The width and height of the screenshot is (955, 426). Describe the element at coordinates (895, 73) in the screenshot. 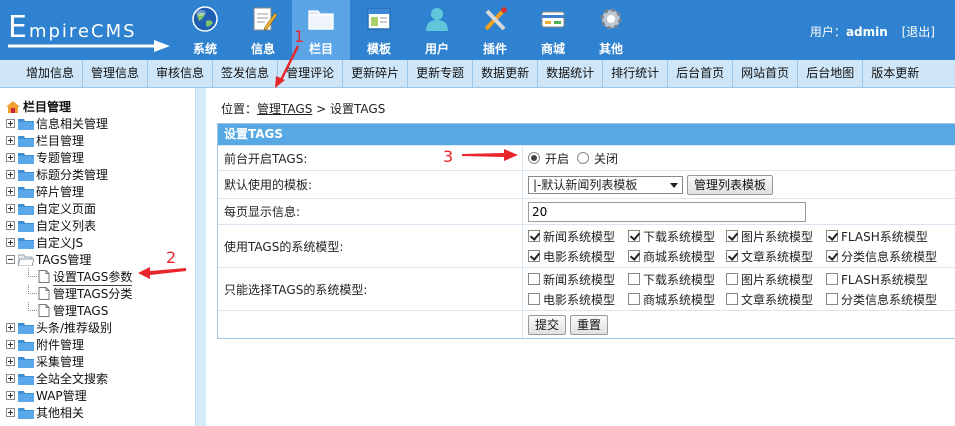

I see `subnav-version-update: 版本更新` at that location.